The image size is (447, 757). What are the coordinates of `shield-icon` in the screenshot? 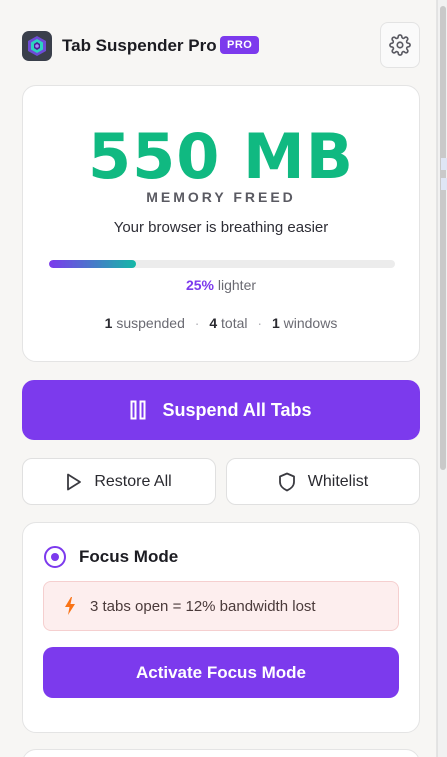 It's located at (286, 481).